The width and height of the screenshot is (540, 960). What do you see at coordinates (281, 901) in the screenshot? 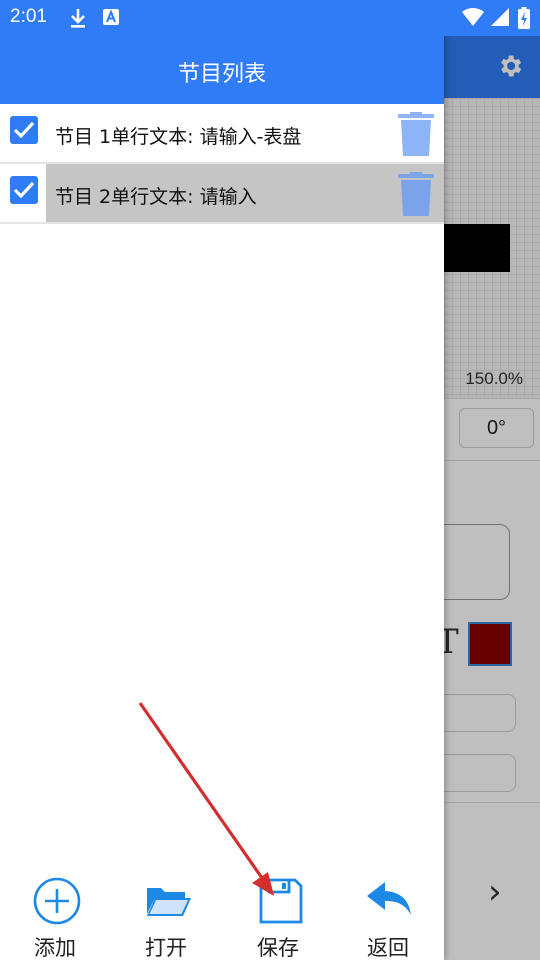
I see `save-floppy-icon` at bounding box center [281, 901].